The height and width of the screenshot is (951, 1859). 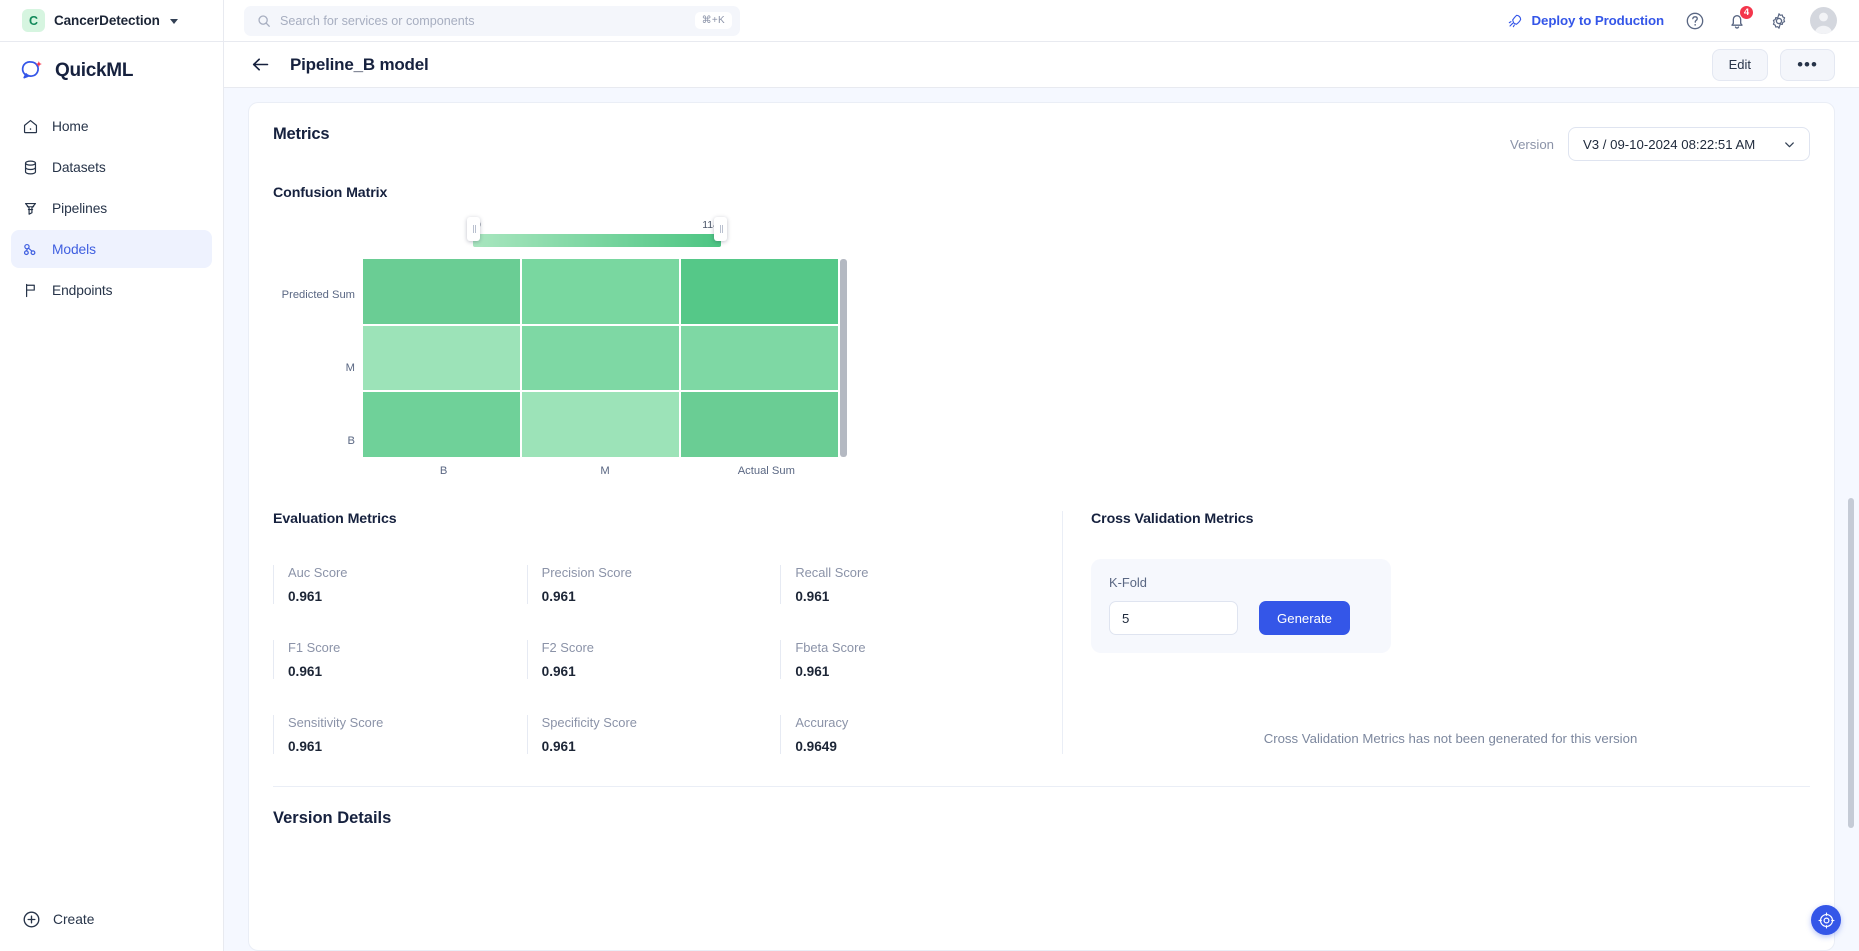 I want to click on plus-circle-icon, so click(x=31, y=919).